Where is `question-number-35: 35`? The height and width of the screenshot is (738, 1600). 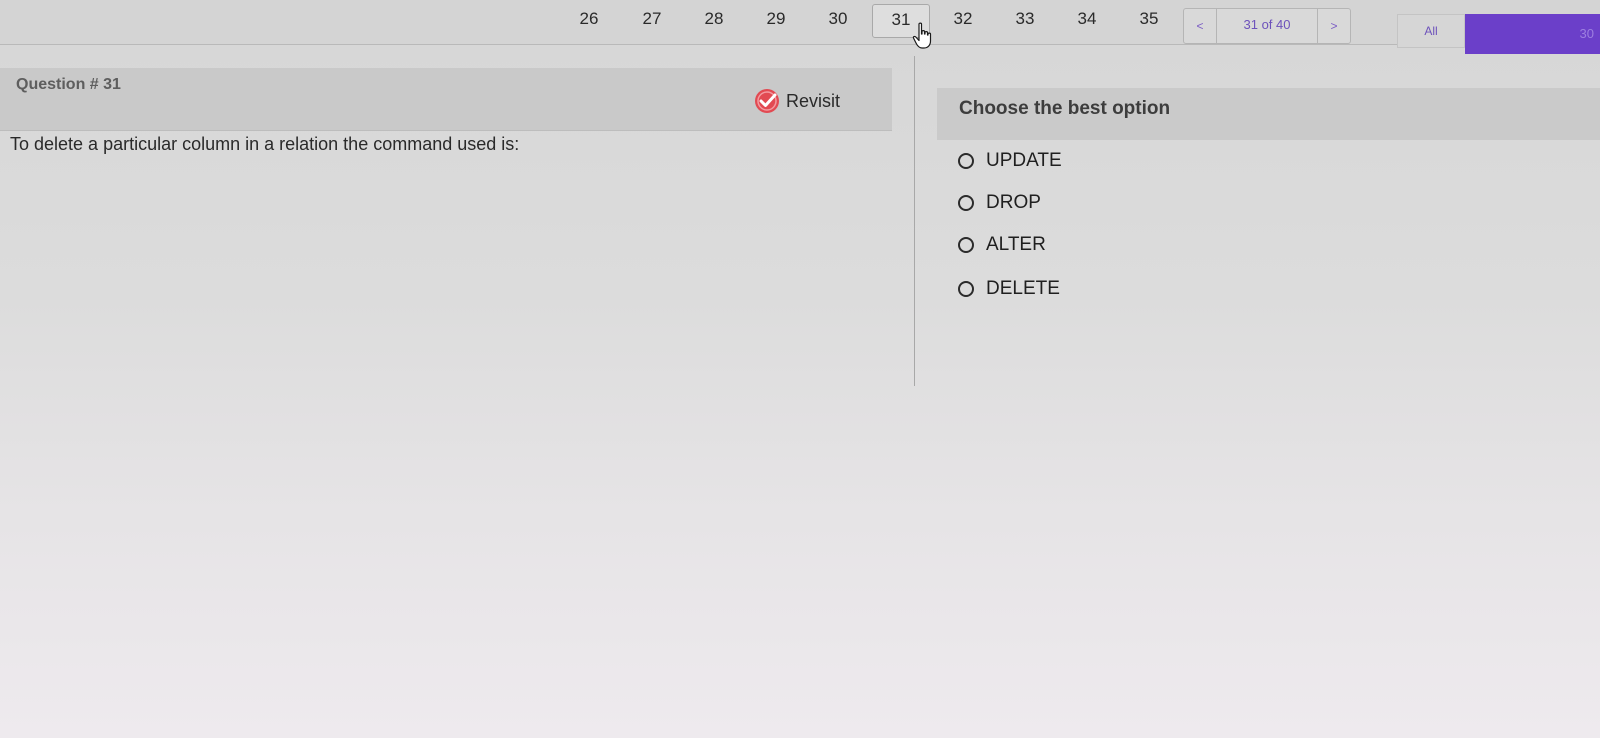 question-number-35: 35 is located at coordinates (1149, 20).